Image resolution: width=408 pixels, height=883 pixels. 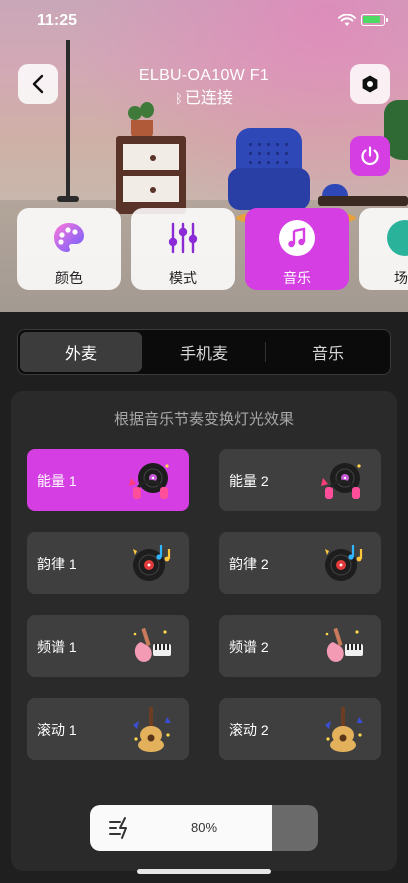 What do you see at coordinates (297, 238) in the screenshot?
I see `music-note-icon` at bounding box center [297, 238].